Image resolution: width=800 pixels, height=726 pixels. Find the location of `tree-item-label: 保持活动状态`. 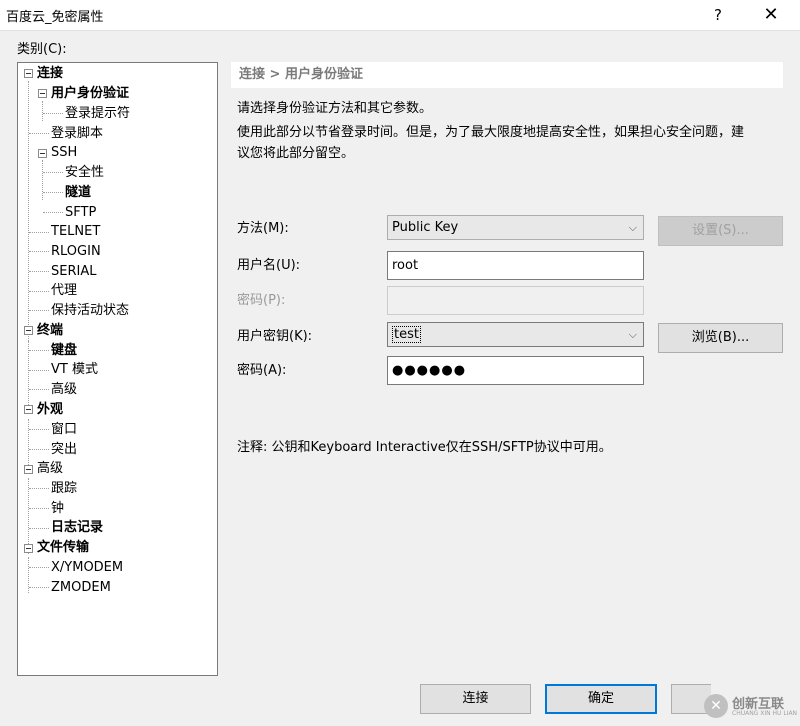

tree-item-label: 保持活动状态 is located at coordinates (90, 310).